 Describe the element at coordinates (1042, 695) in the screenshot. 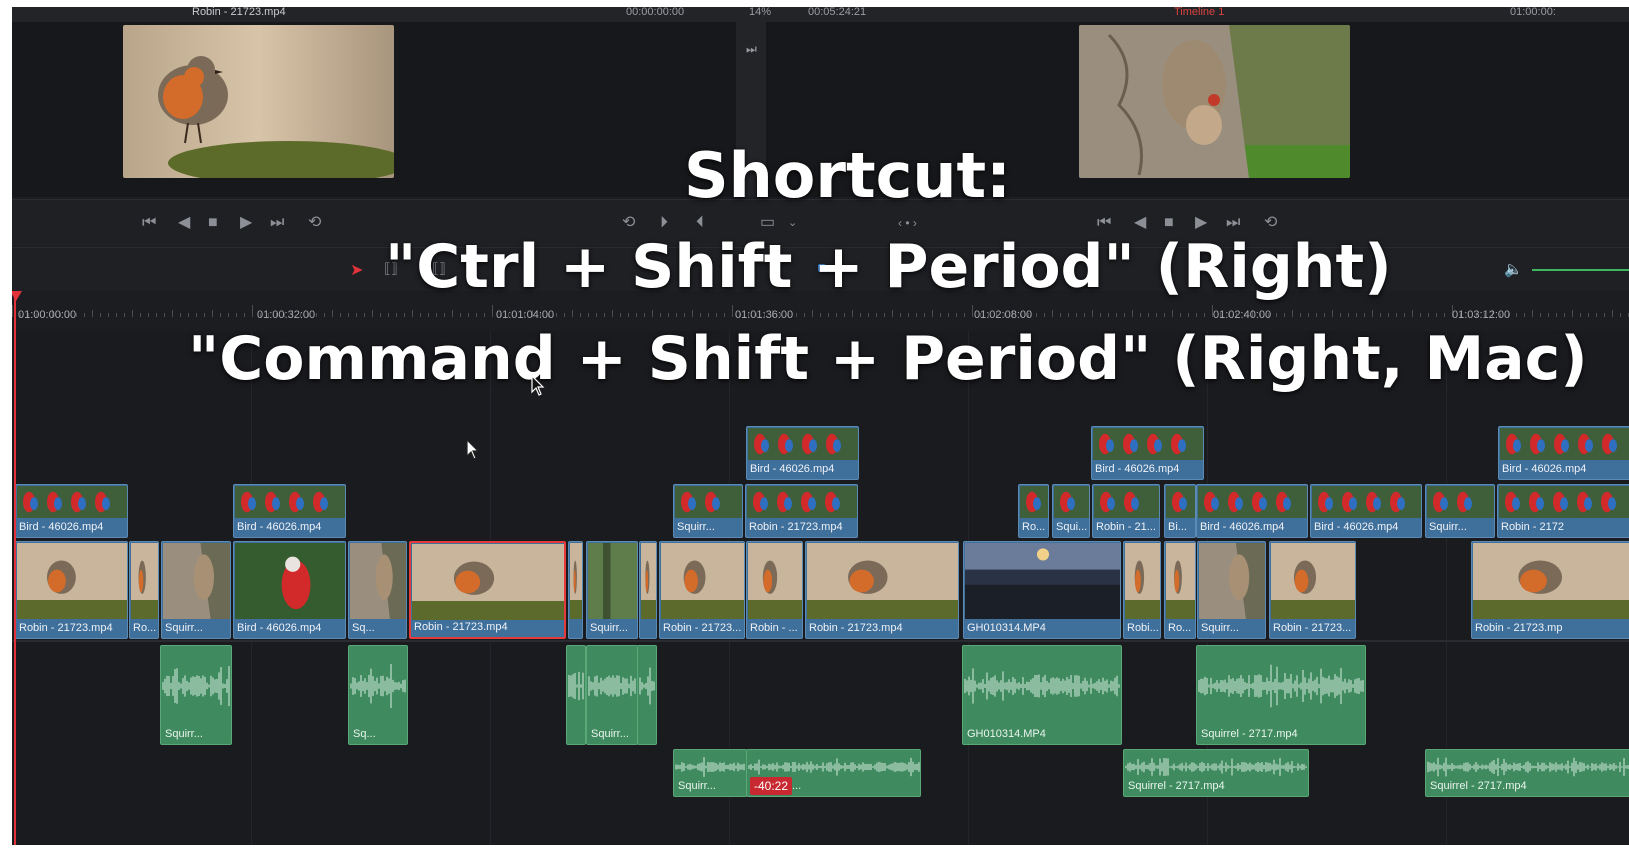

I see `a1-audio-clip: GH010314.MP4` at that location.